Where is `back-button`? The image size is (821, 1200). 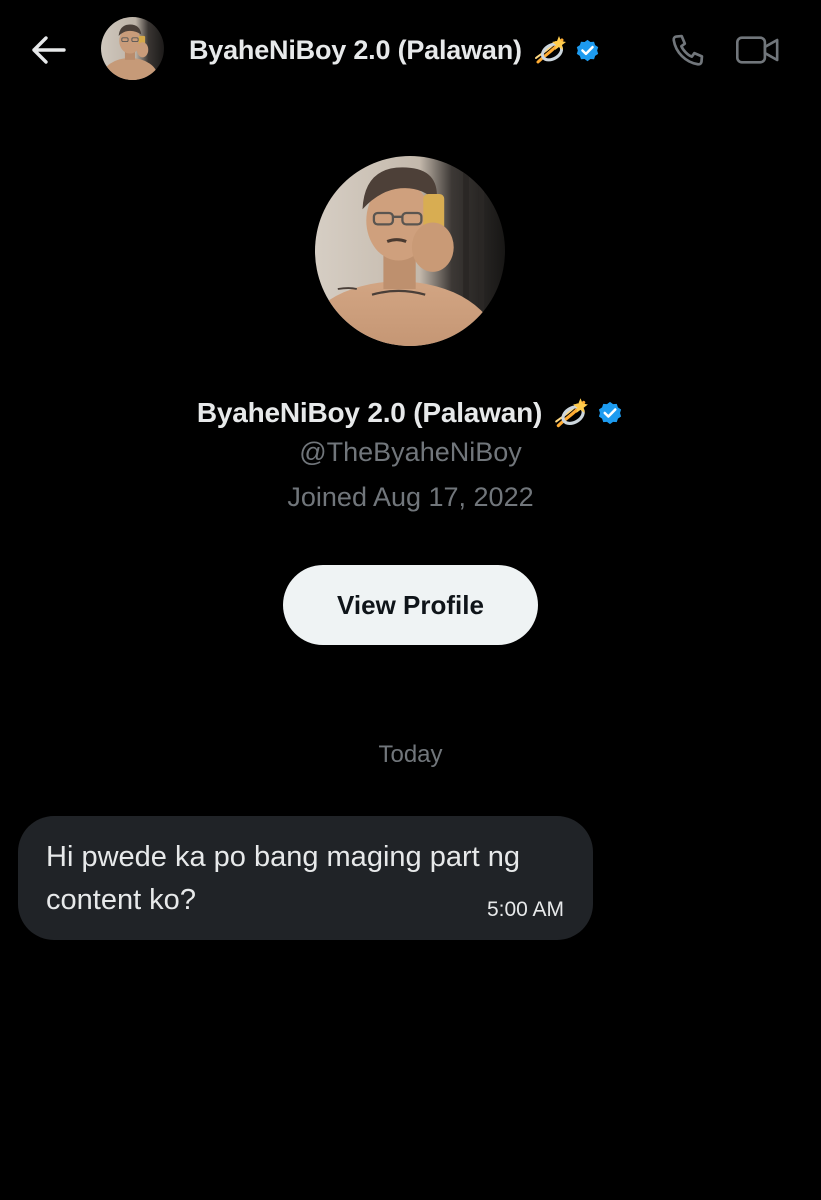
back-button is located at coordinates (48, 50).